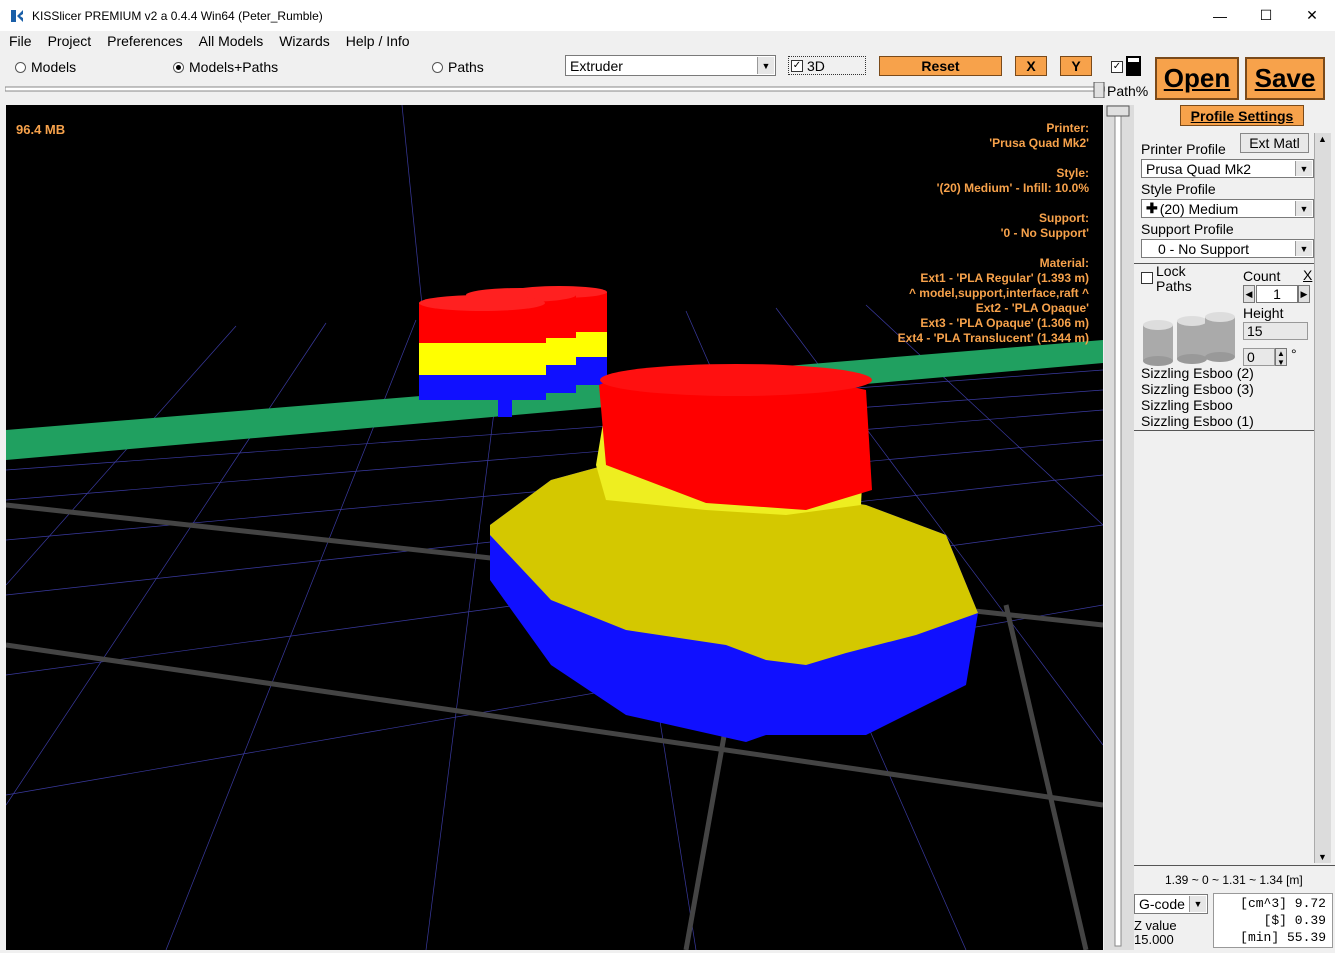 This screenshot has height=953, width=1335. Describe the element at coordinates (1117, 67) in the screenshot. I see `path-percent-checkbox: ✓` at that location.